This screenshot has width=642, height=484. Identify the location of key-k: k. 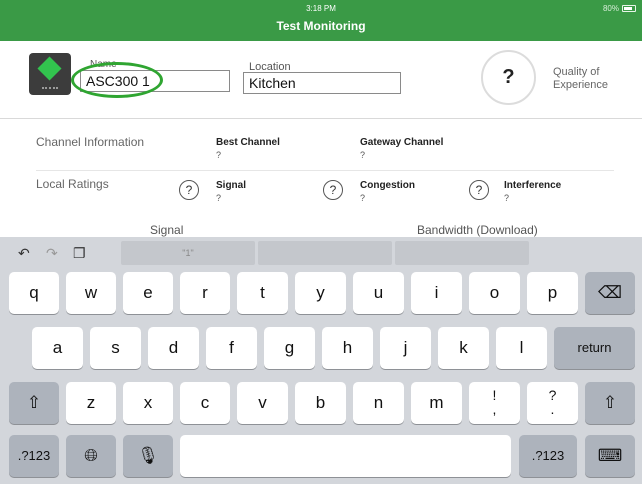
(463, 348).